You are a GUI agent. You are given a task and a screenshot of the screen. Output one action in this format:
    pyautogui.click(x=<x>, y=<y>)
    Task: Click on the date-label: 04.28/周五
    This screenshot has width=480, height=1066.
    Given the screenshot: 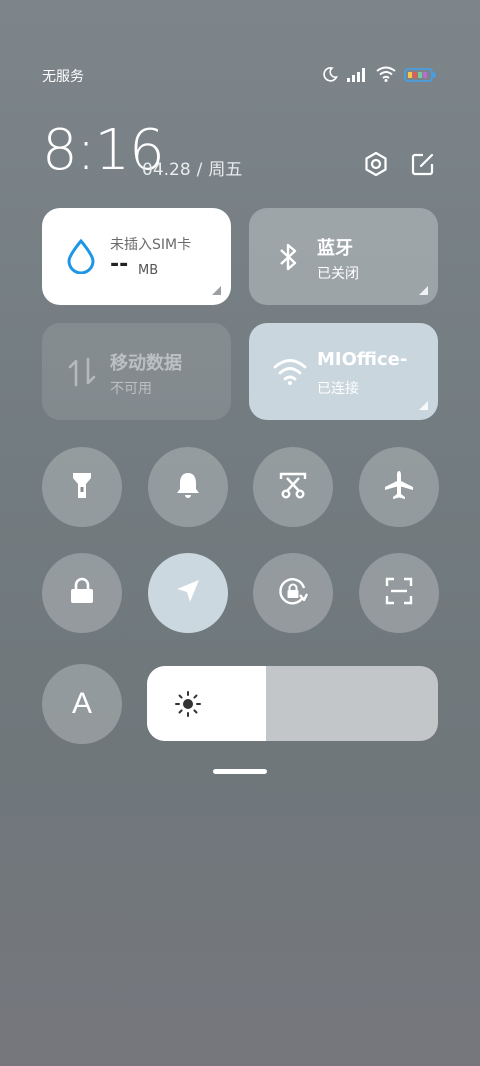 What is the action you would take?
    pyautogui.click(x=192, y=167)
    